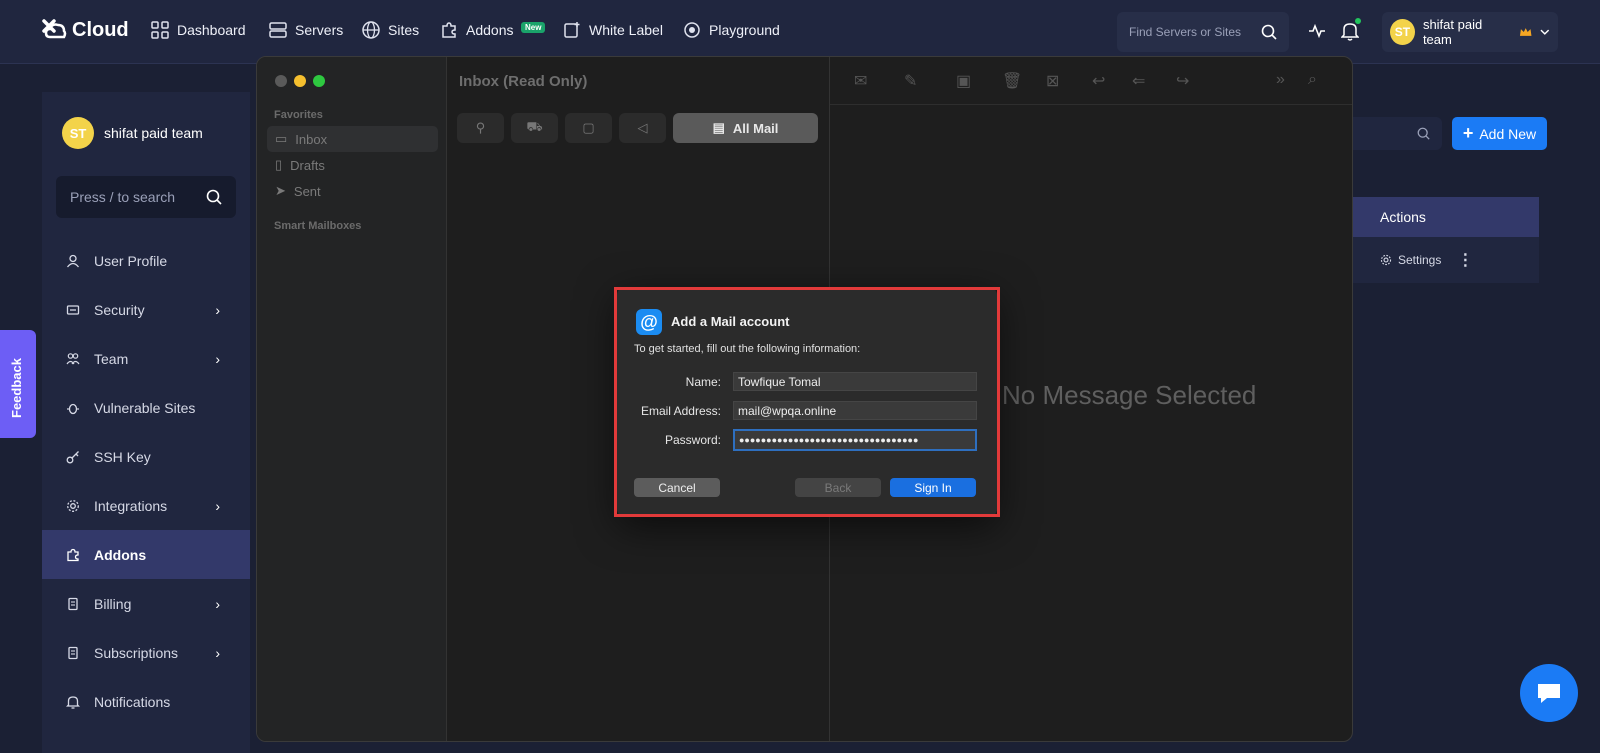 The image size is (1600, 753). I want to click on sidebar-item-vulnerable-sites: Vulnerable Sites, so click(146, 407).